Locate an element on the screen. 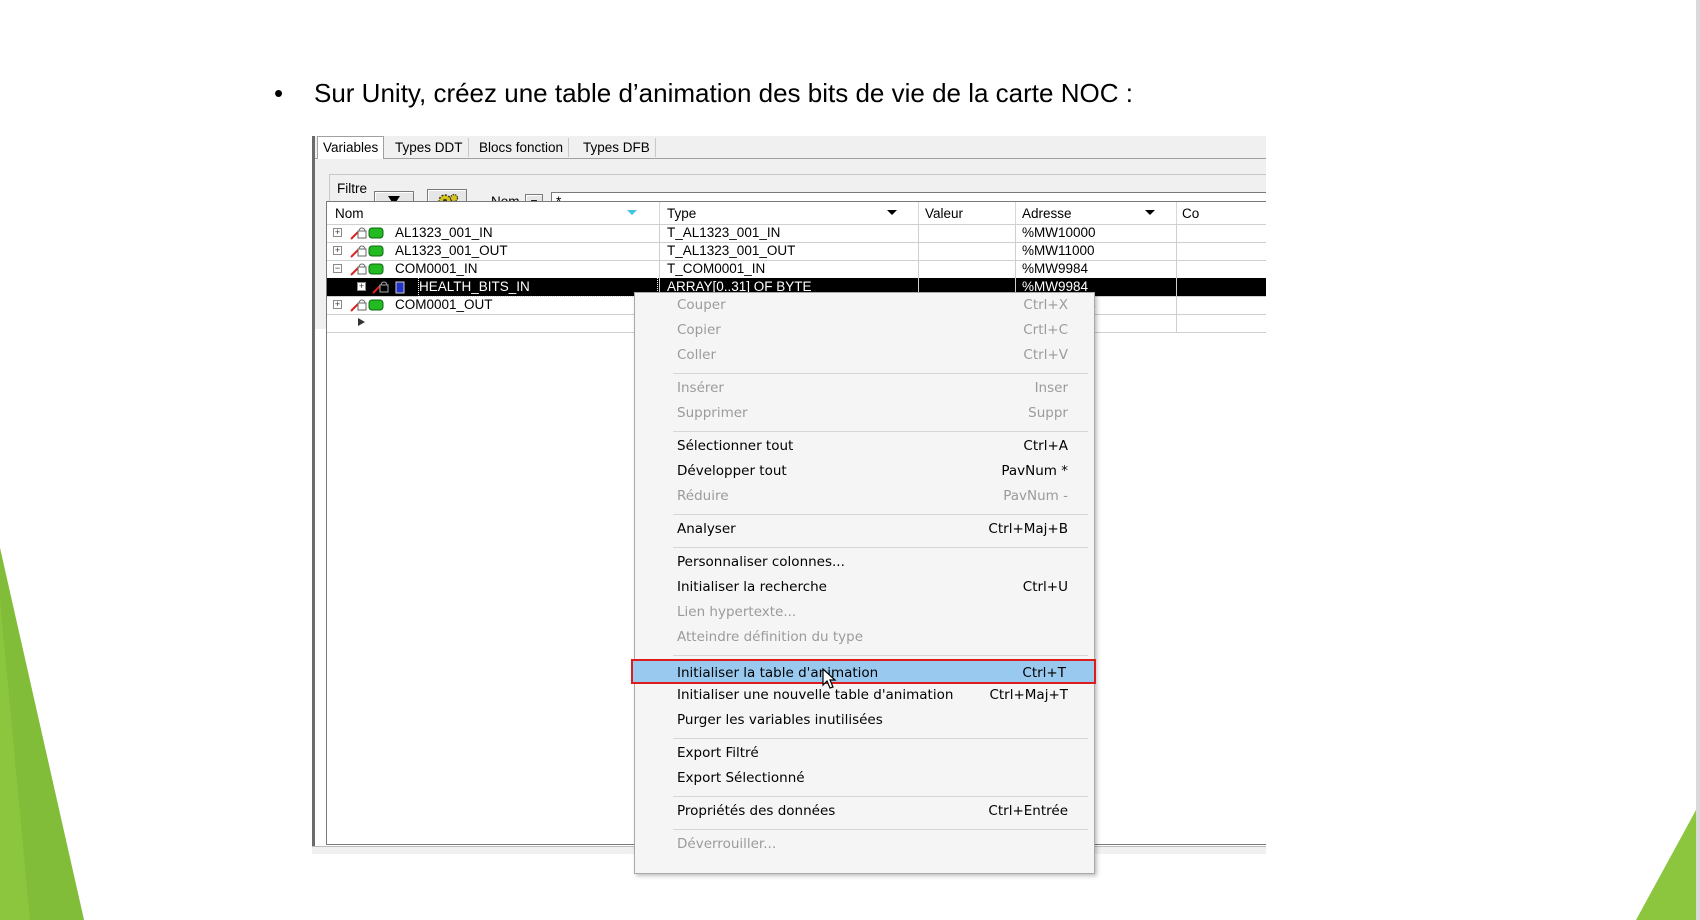 The width and height of the screenshot is (1700, 920). menu-item-label: Sélectionner tout is located at coordinates (735, 446).